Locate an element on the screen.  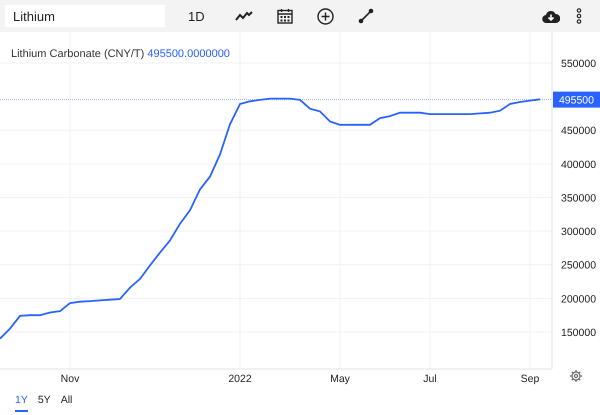
range-tab: All is located at coordinates (66, 401).